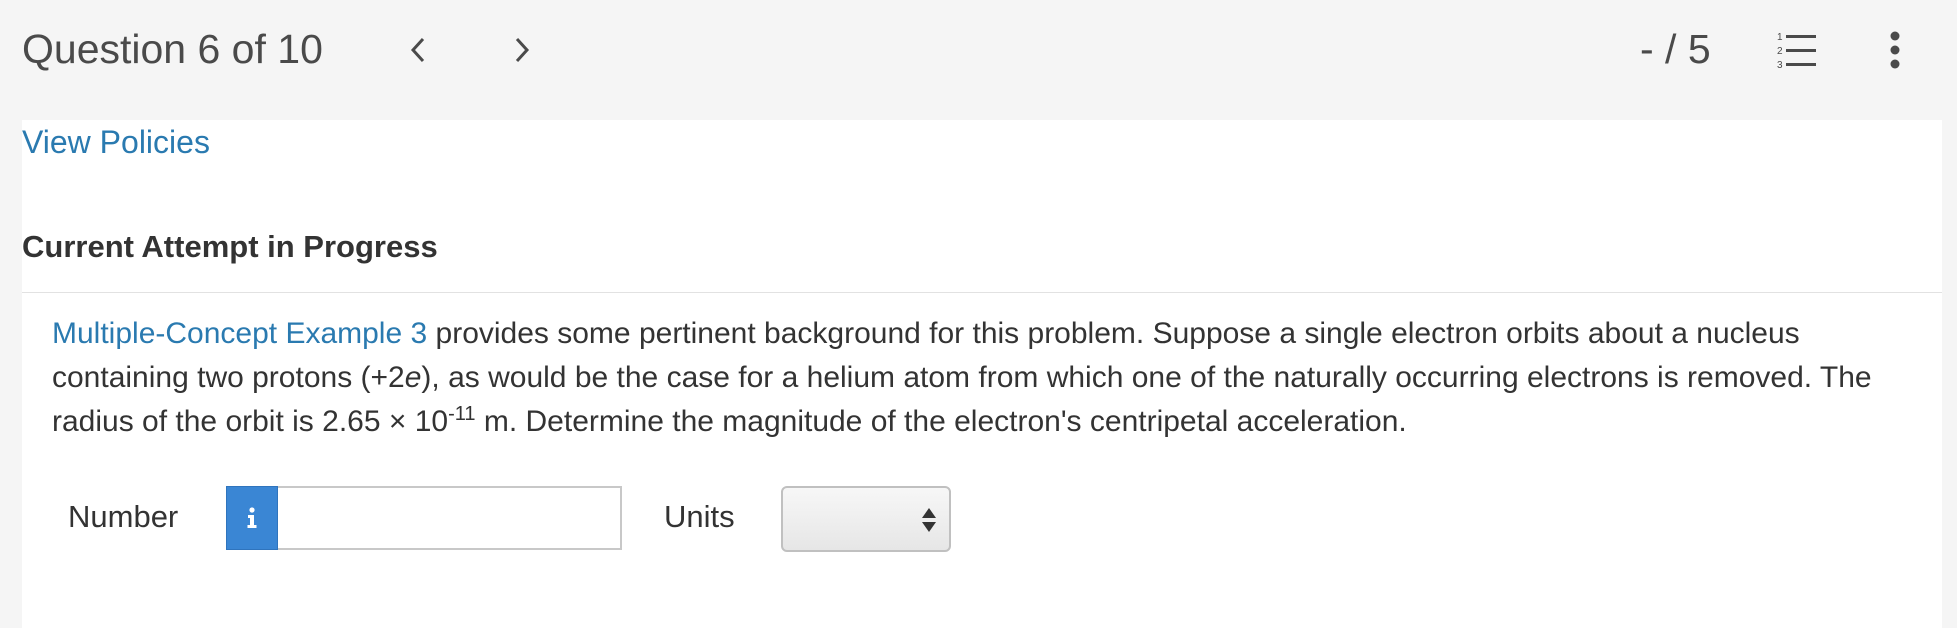 The width and height of the screenshot is (1957, 628). What do you see at coordinates (116, 142) in the screenshot?
I see `view-policies-link: View Policies` at bounding box center [116, 142].